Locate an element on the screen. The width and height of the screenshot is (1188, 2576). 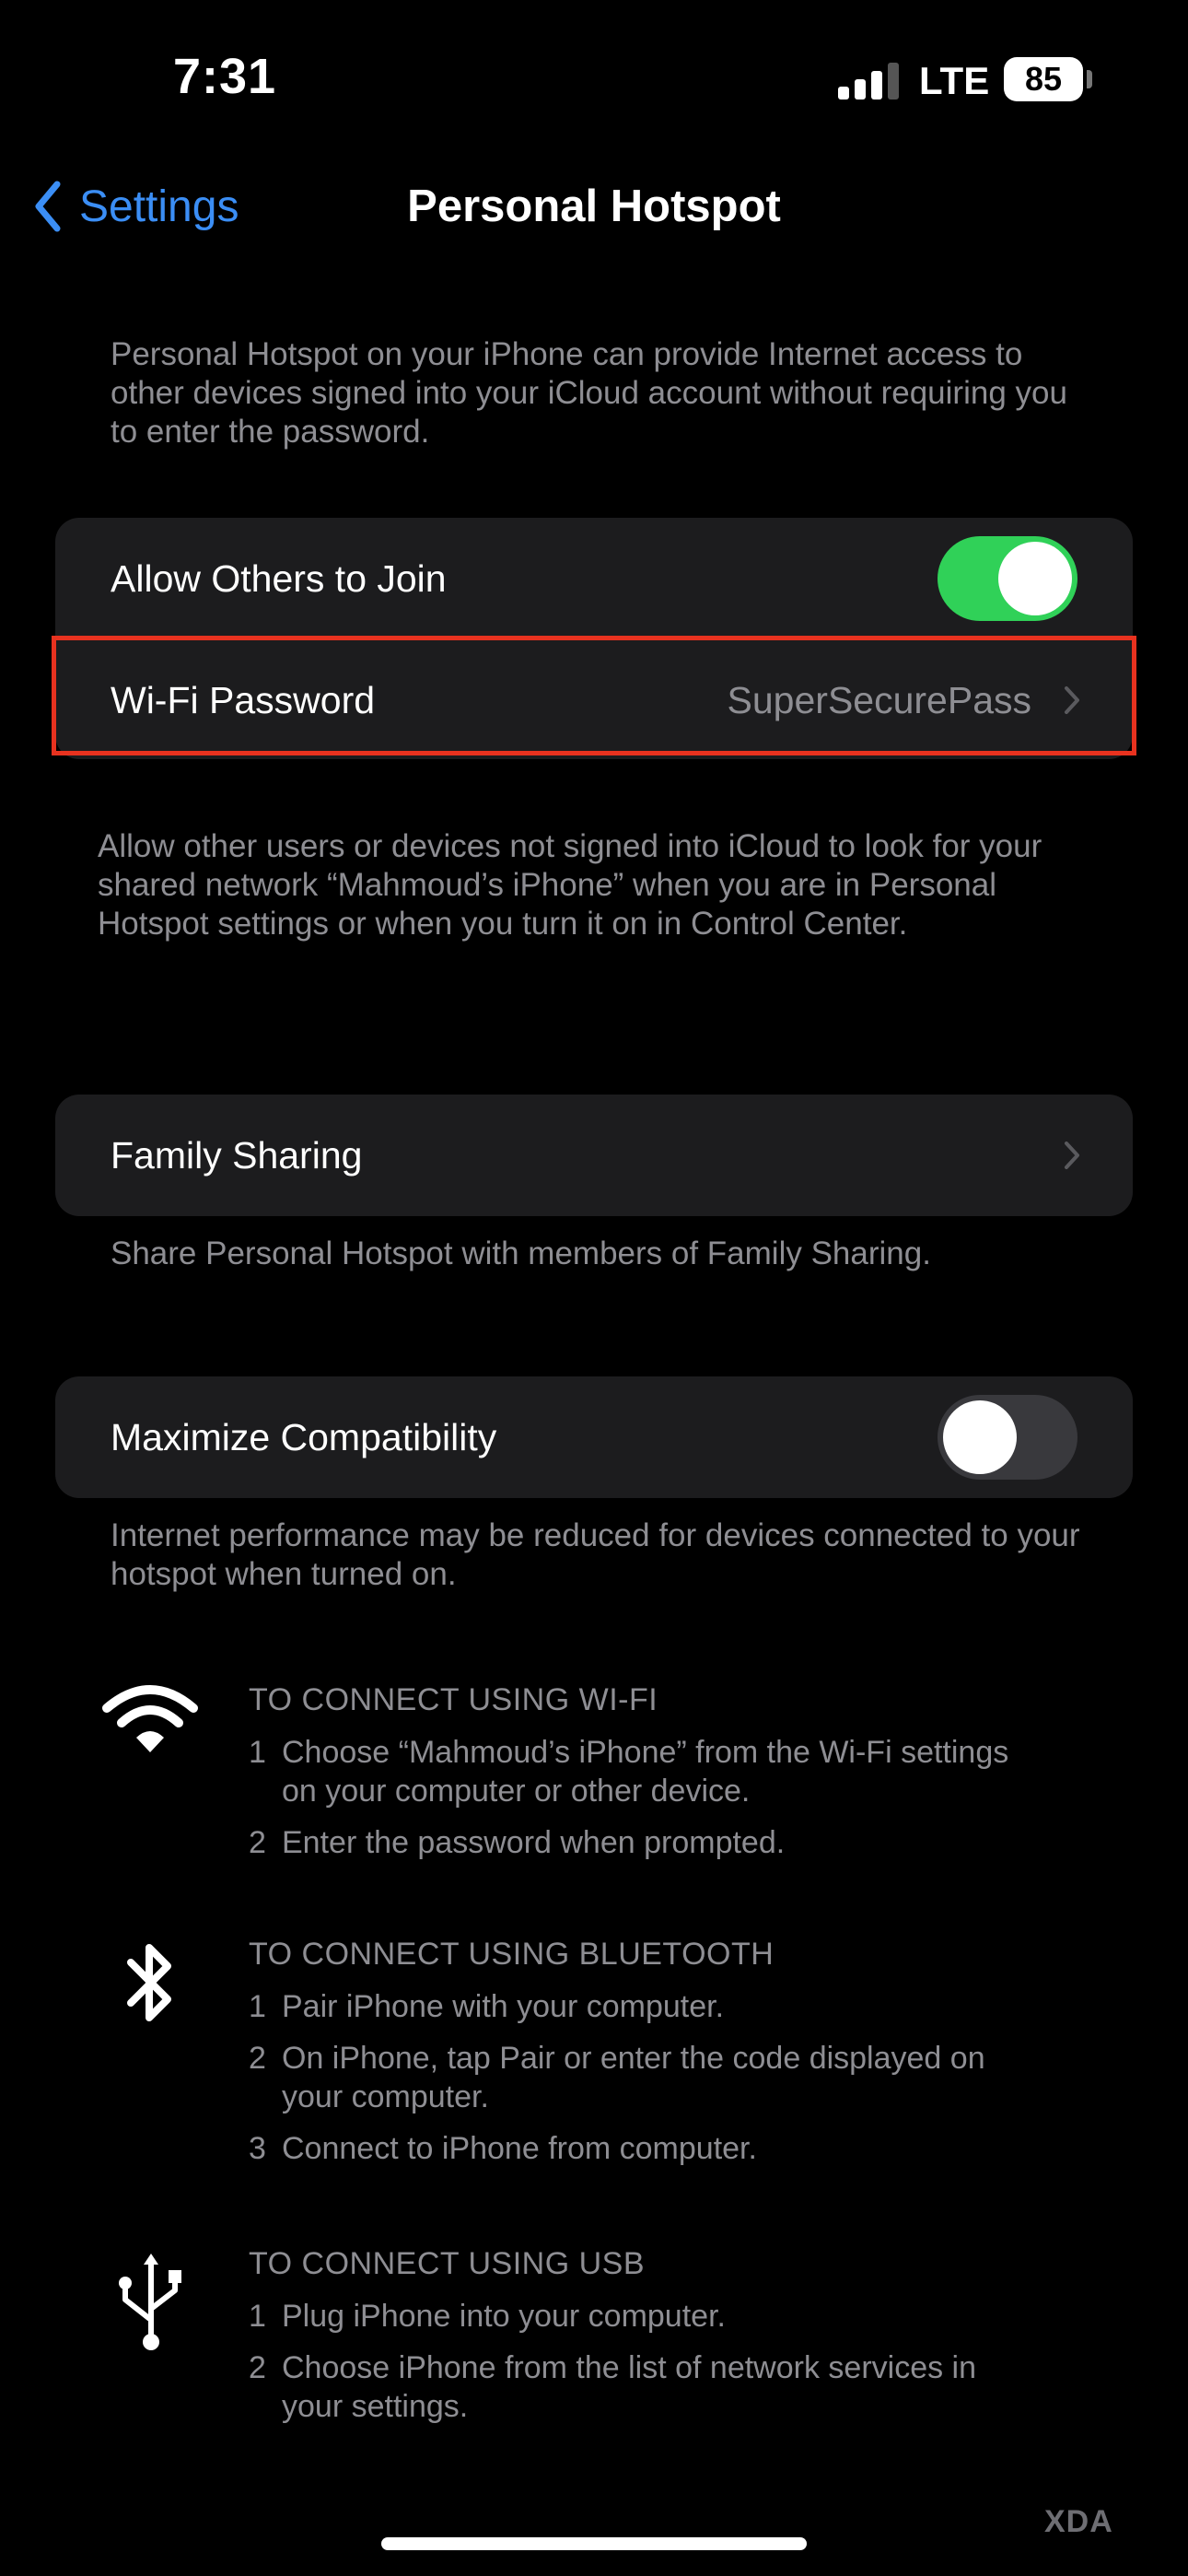
allow-others-row: Allow Others to Join is located at coordinates (594, 578).